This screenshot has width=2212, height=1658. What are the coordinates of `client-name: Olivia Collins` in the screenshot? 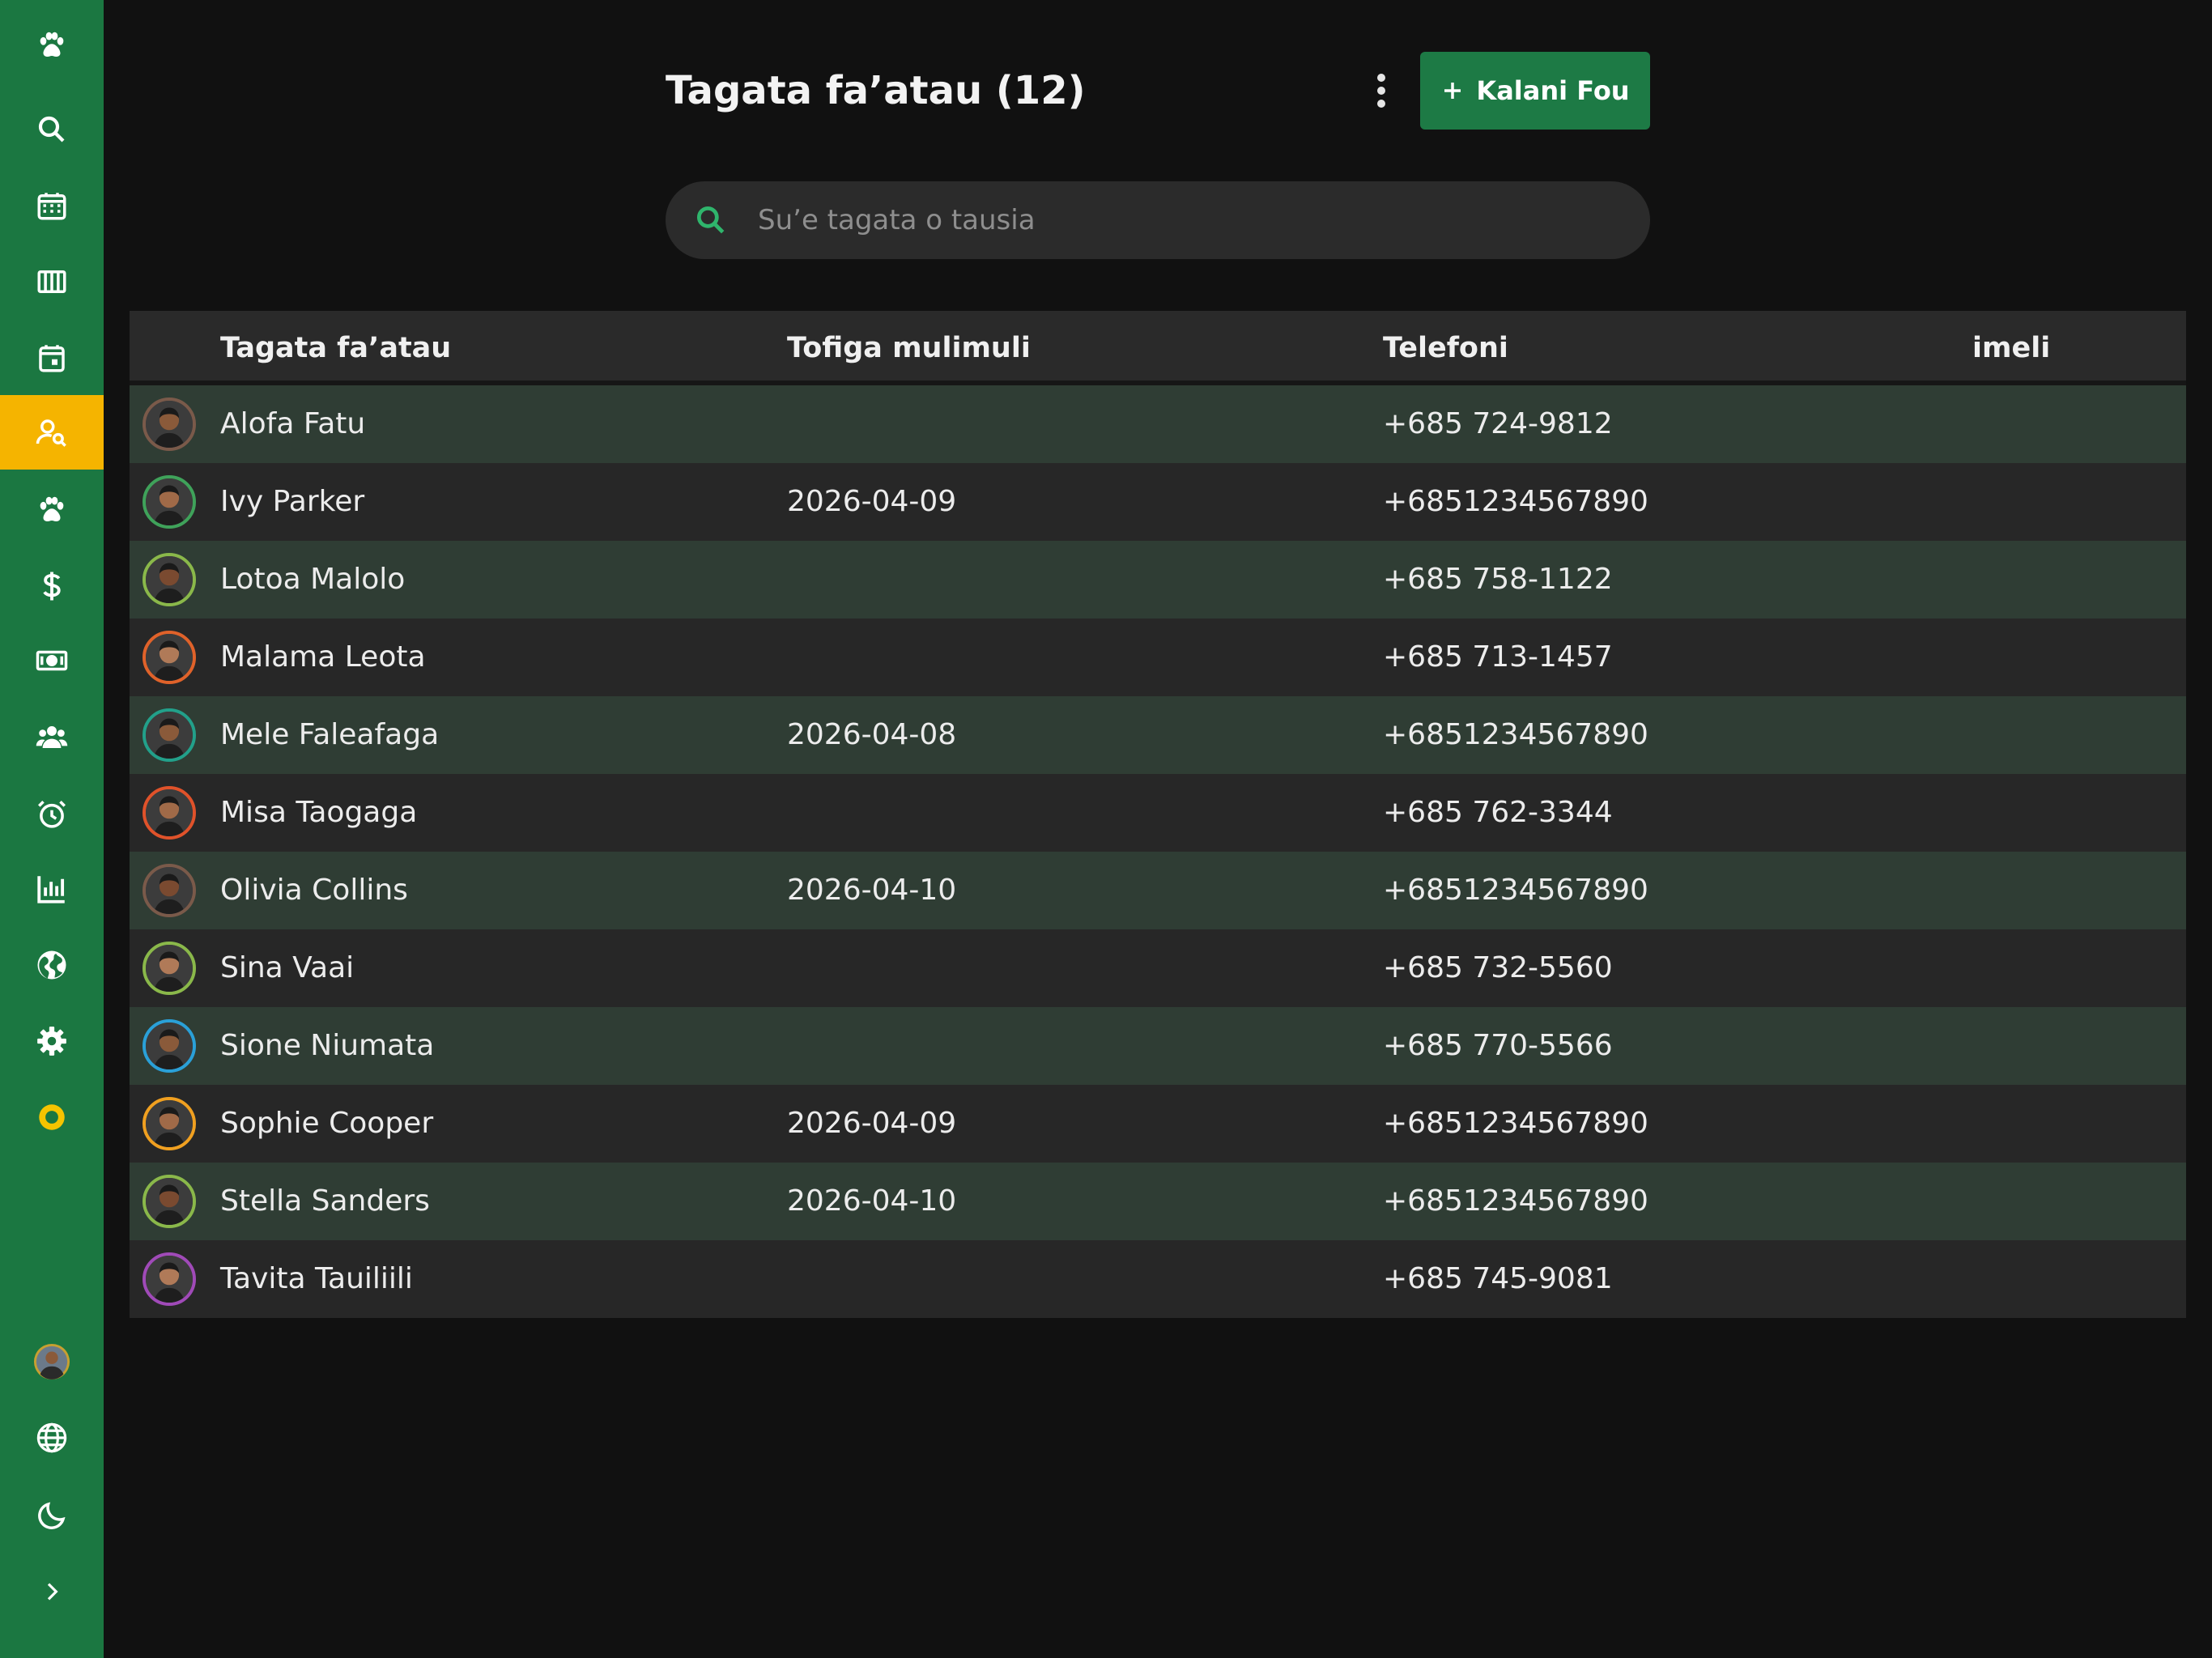 It's located at (314, 890).